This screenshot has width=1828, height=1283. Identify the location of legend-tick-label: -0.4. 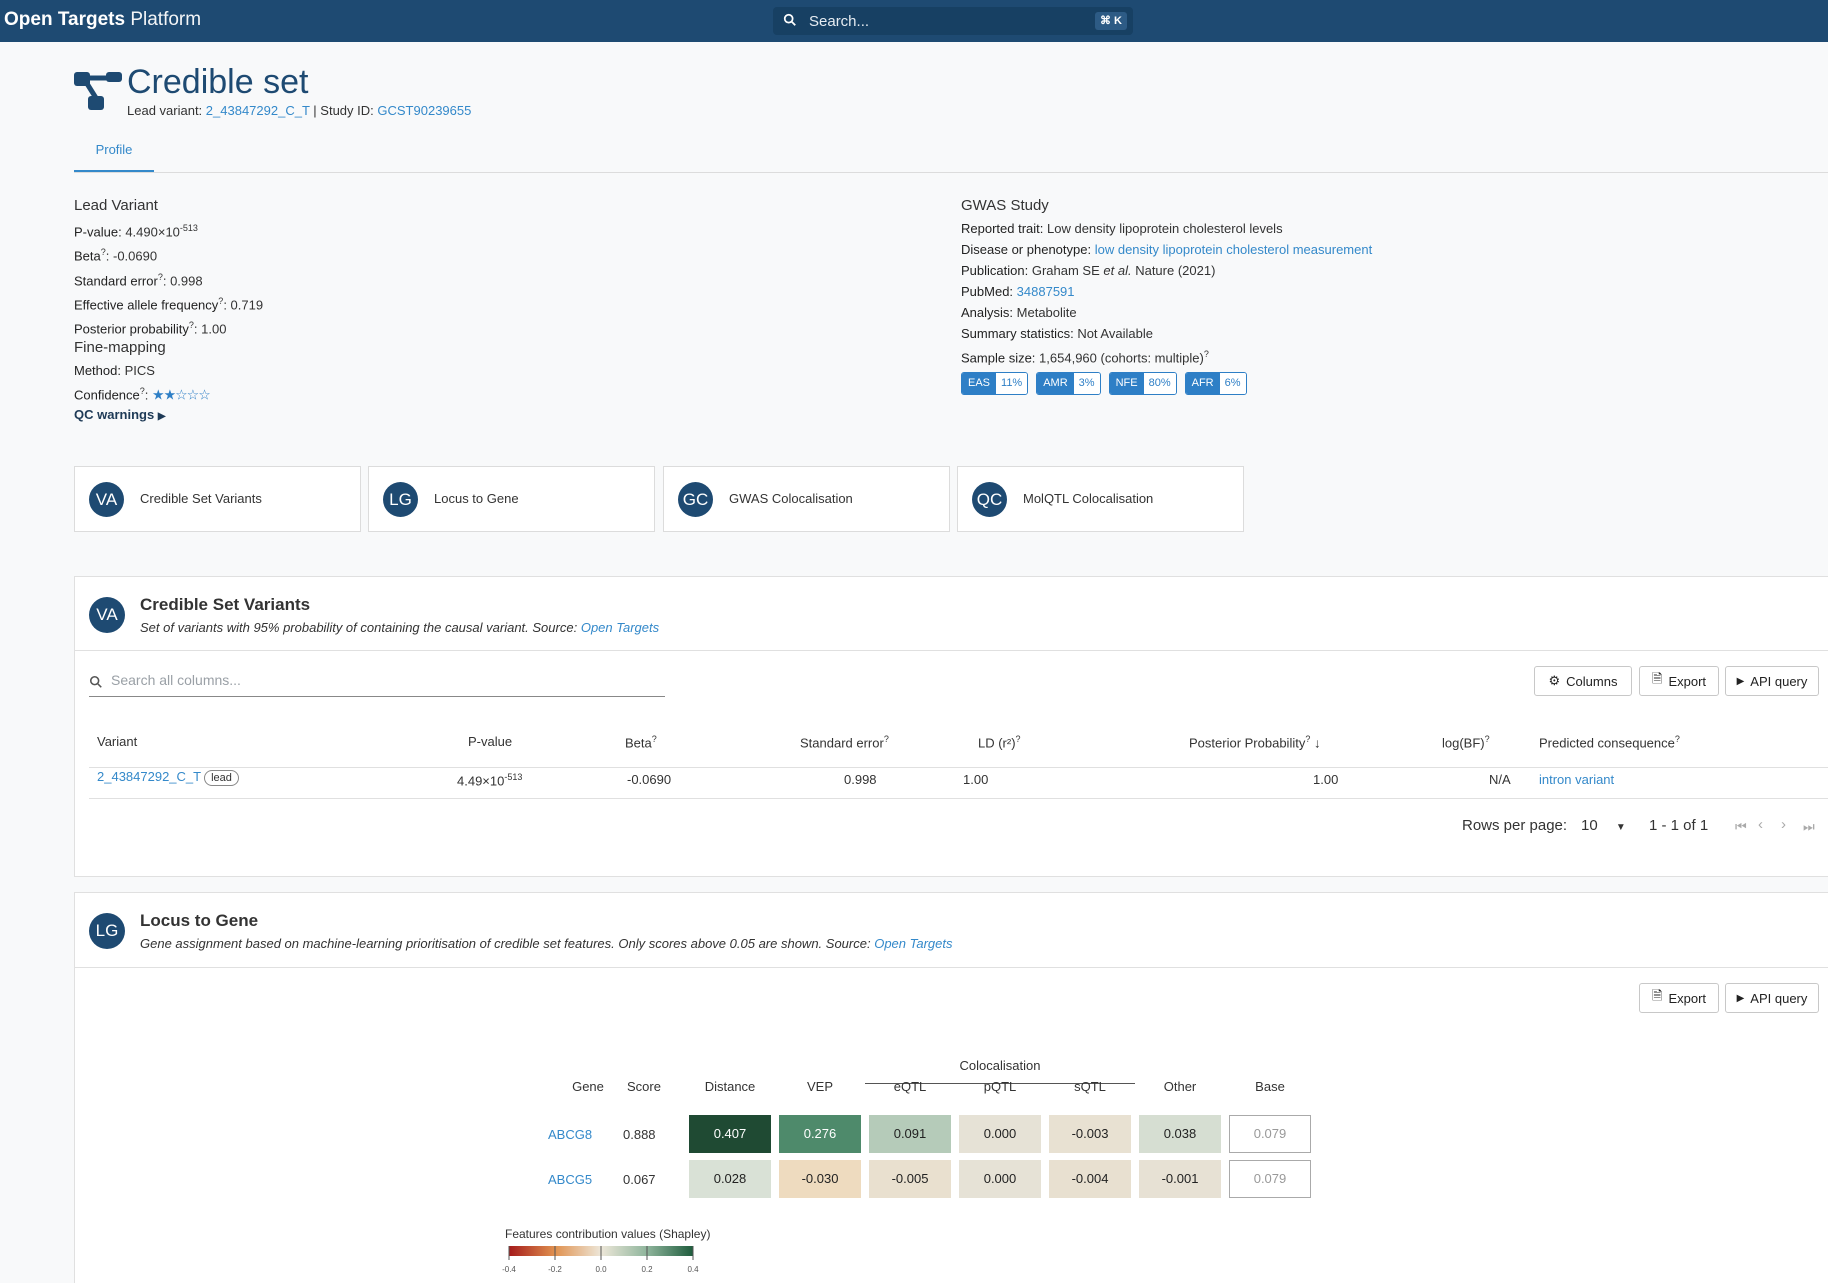
(509, 1269).